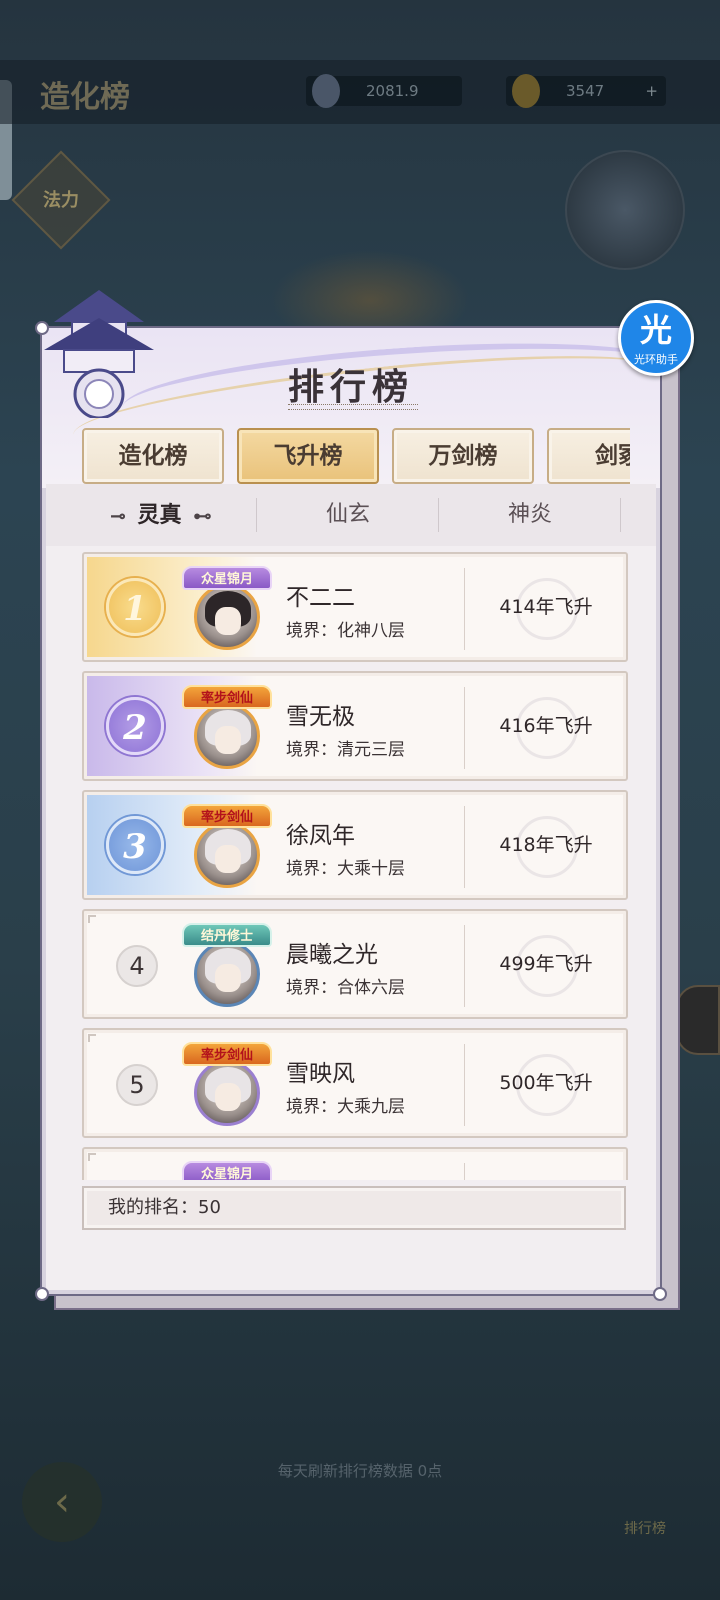  I want to click on bg-orb, so click(625, 210).